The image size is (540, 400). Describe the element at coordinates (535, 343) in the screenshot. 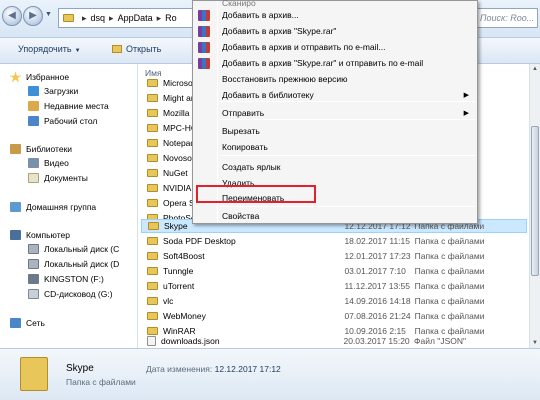

I see `scroll-down-icon: ▼` at that location.